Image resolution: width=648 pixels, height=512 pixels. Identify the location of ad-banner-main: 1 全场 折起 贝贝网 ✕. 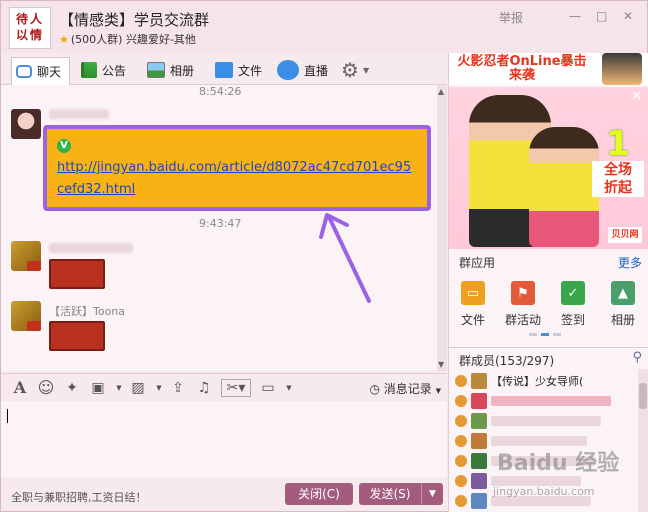
(548, 168).